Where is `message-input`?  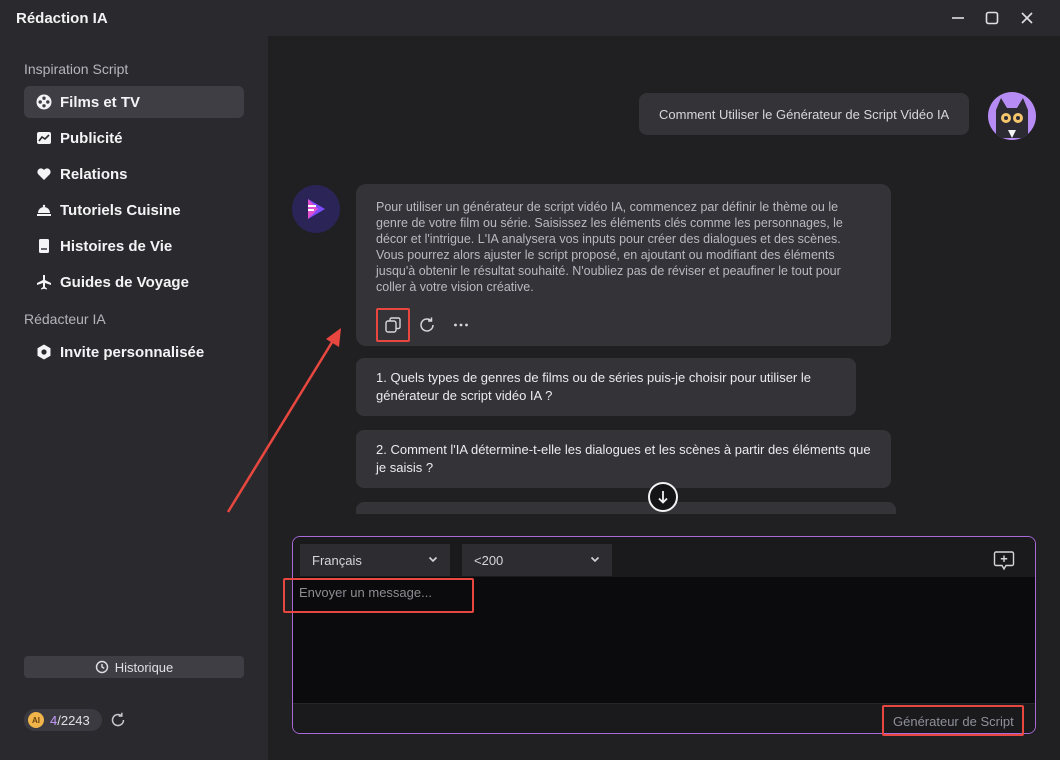
message-input is located at coordinates (664, 641).